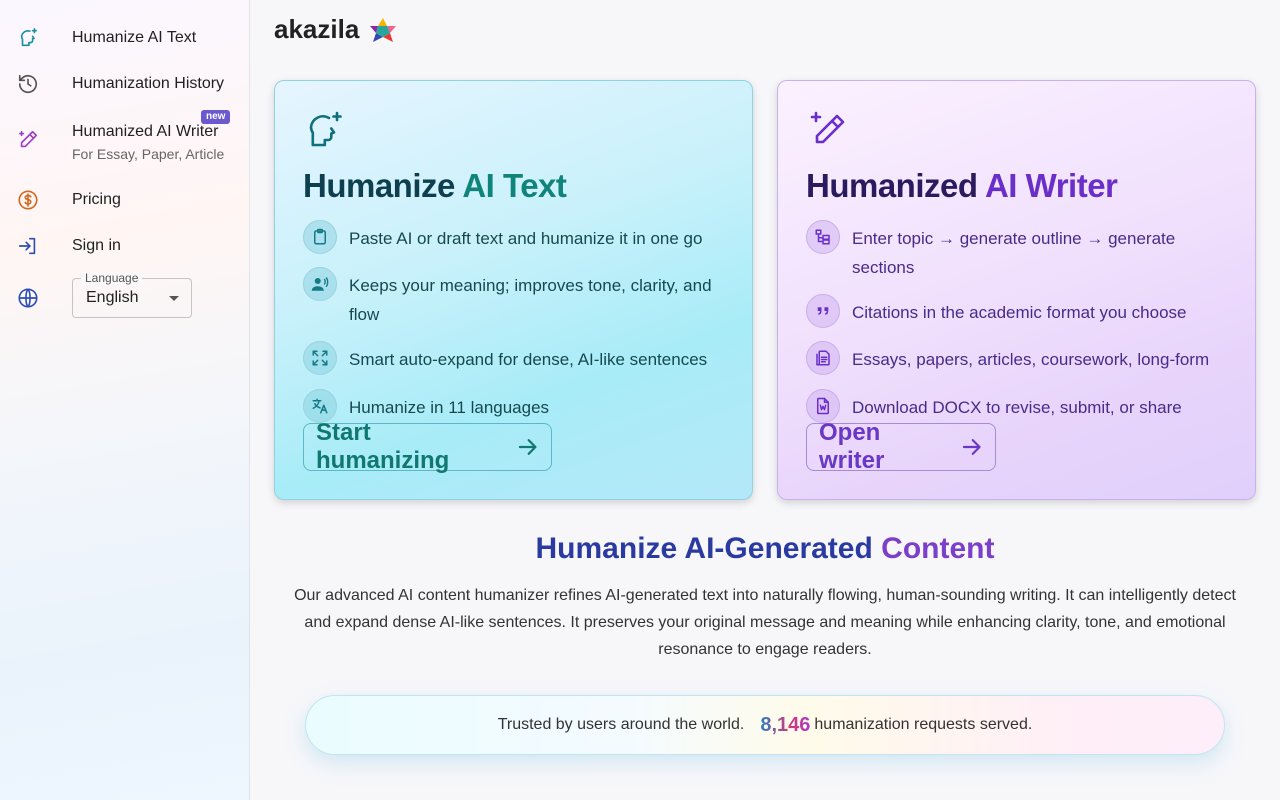 The width and height of the screenshot is (1280, 800). I want to click on clipboard-icon, so click(320, 237).